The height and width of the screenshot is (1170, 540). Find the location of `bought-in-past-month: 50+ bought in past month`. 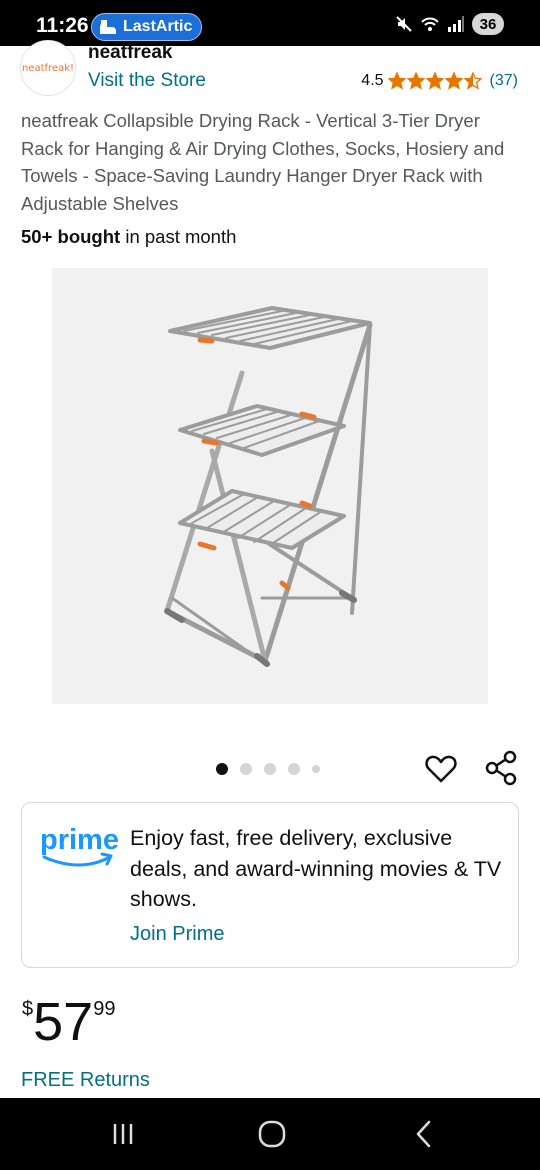

bought-in-past-month: 50+ bought in past month is located at coordinates (128, 237).